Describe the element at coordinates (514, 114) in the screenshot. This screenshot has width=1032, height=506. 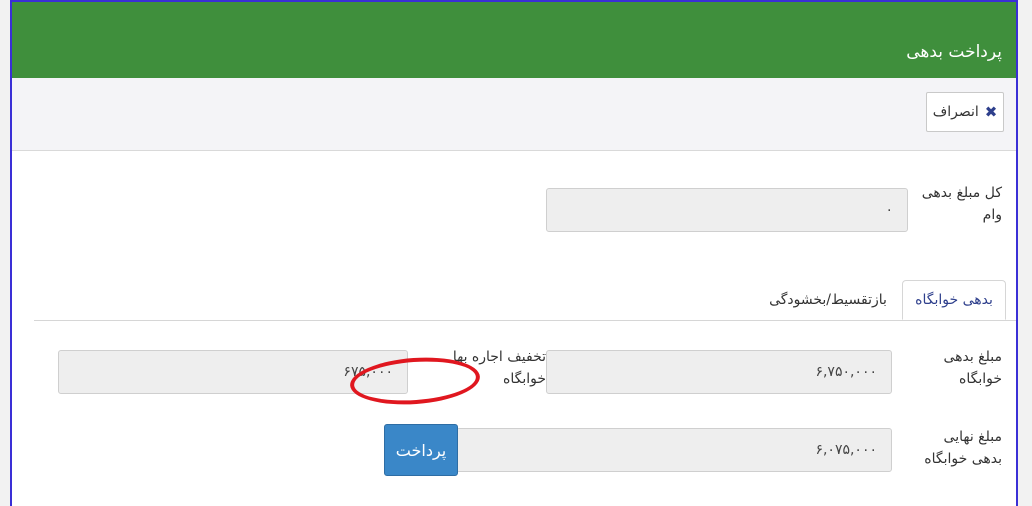
I see `toolbar: ✖ انصراف` at that location.